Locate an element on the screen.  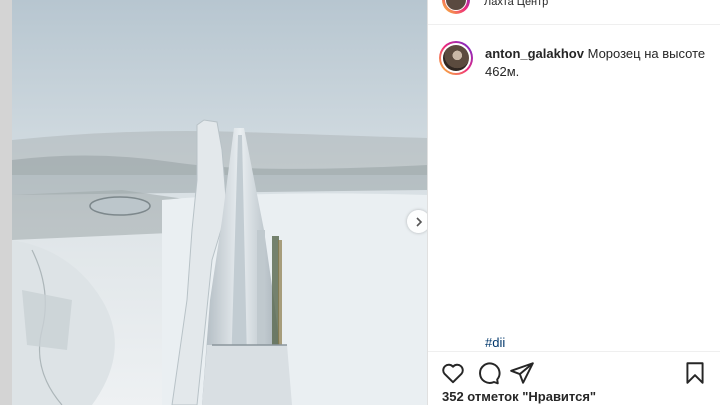
next-photo-button is located at coordinates (417, 221).